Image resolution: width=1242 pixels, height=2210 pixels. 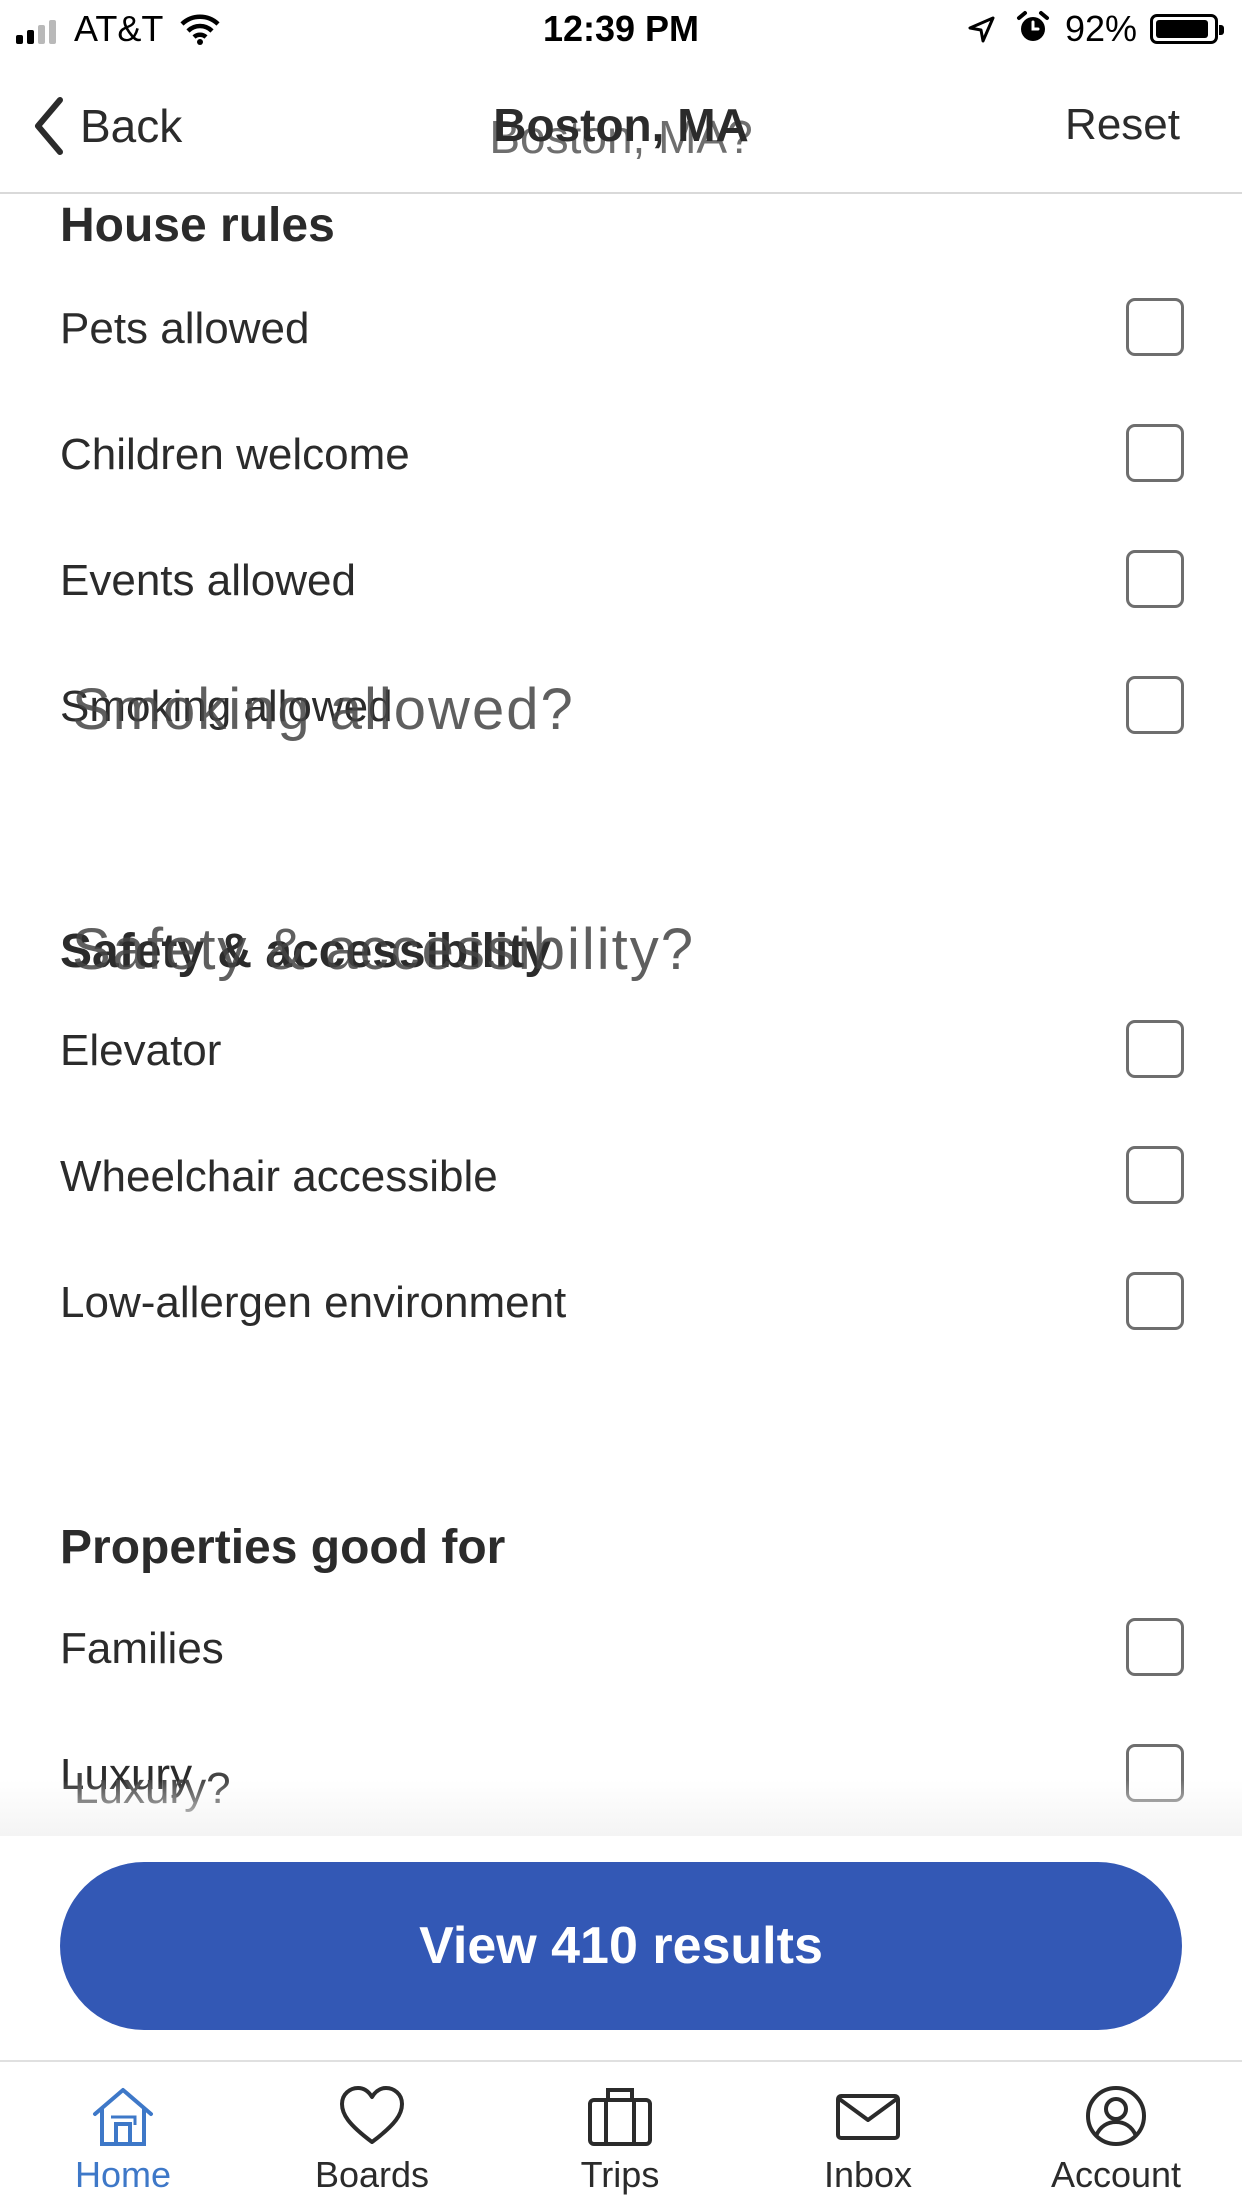 What do you see at coordinates (1122, 125) in the screenshot?
I see `reset-button: Reset` at bounding box center [1122, 125].